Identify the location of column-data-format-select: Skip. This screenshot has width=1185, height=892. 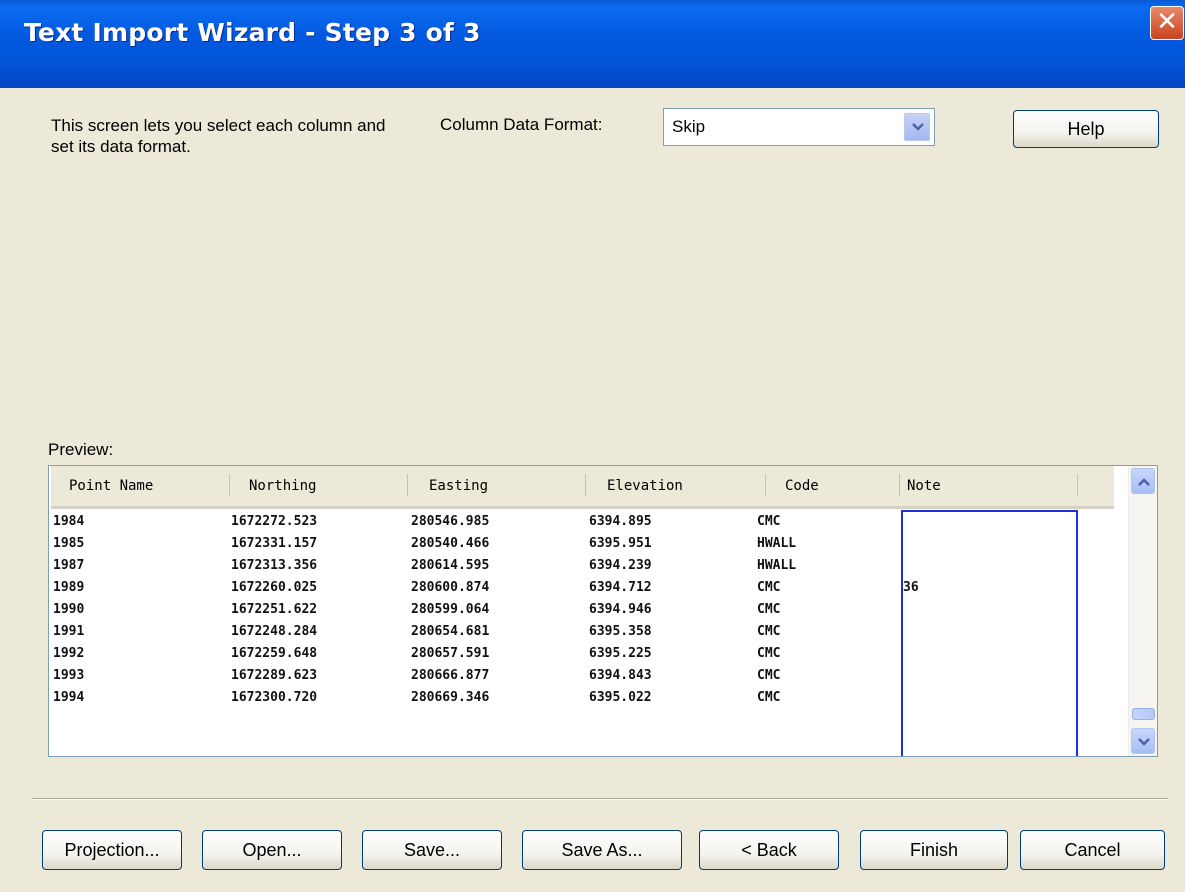
(799, 127).